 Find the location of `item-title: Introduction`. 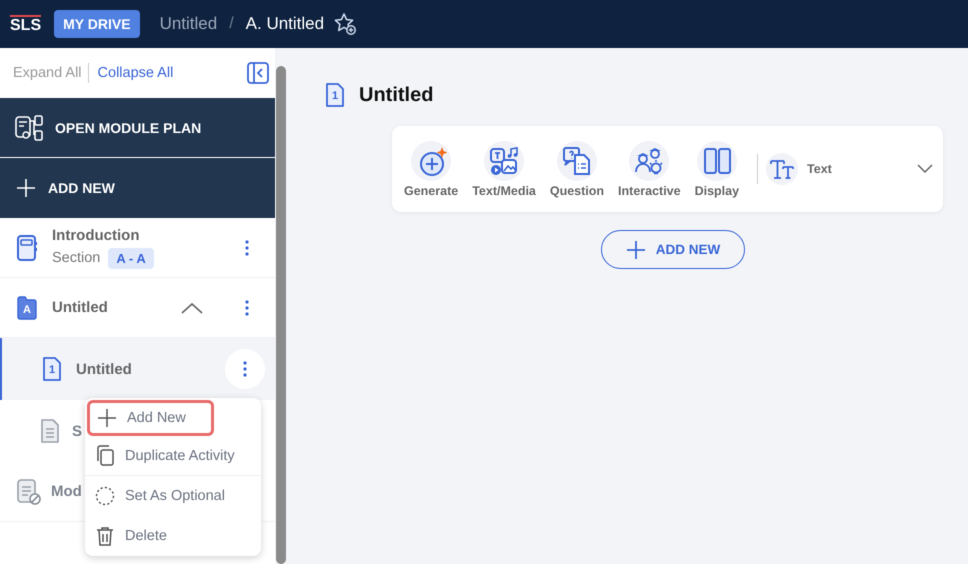

item-title: Introduction is located at coordinates (96, 235).